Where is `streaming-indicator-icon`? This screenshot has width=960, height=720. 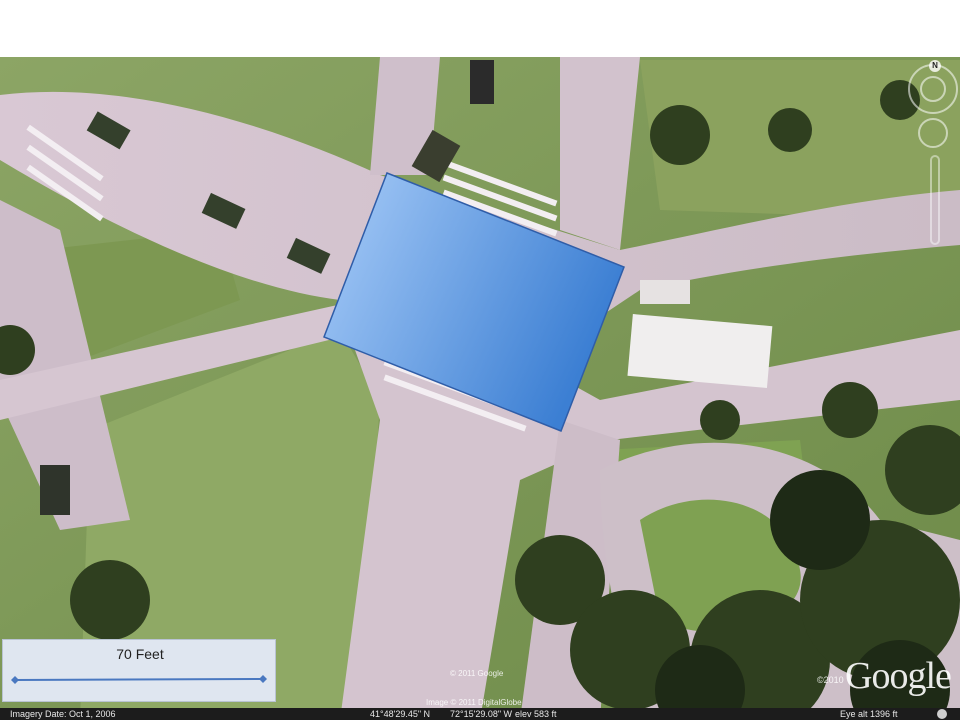 streaming-indicator-icon is located at coordinates (942, 714).